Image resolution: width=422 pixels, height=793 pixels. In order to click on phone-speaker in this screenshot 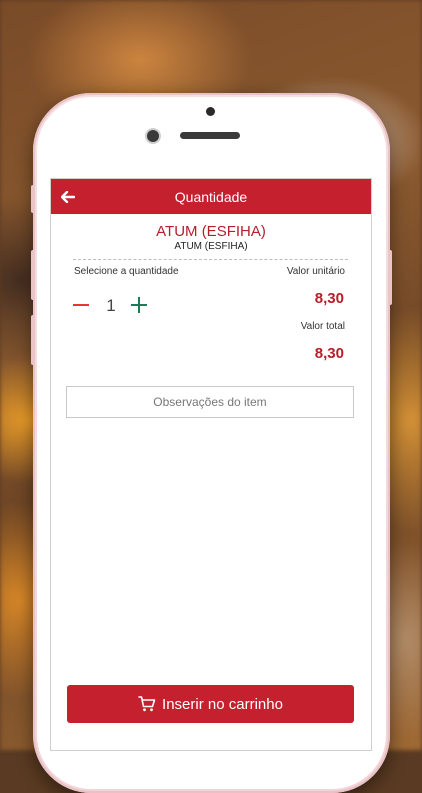, I will do `click(210, 135)`.